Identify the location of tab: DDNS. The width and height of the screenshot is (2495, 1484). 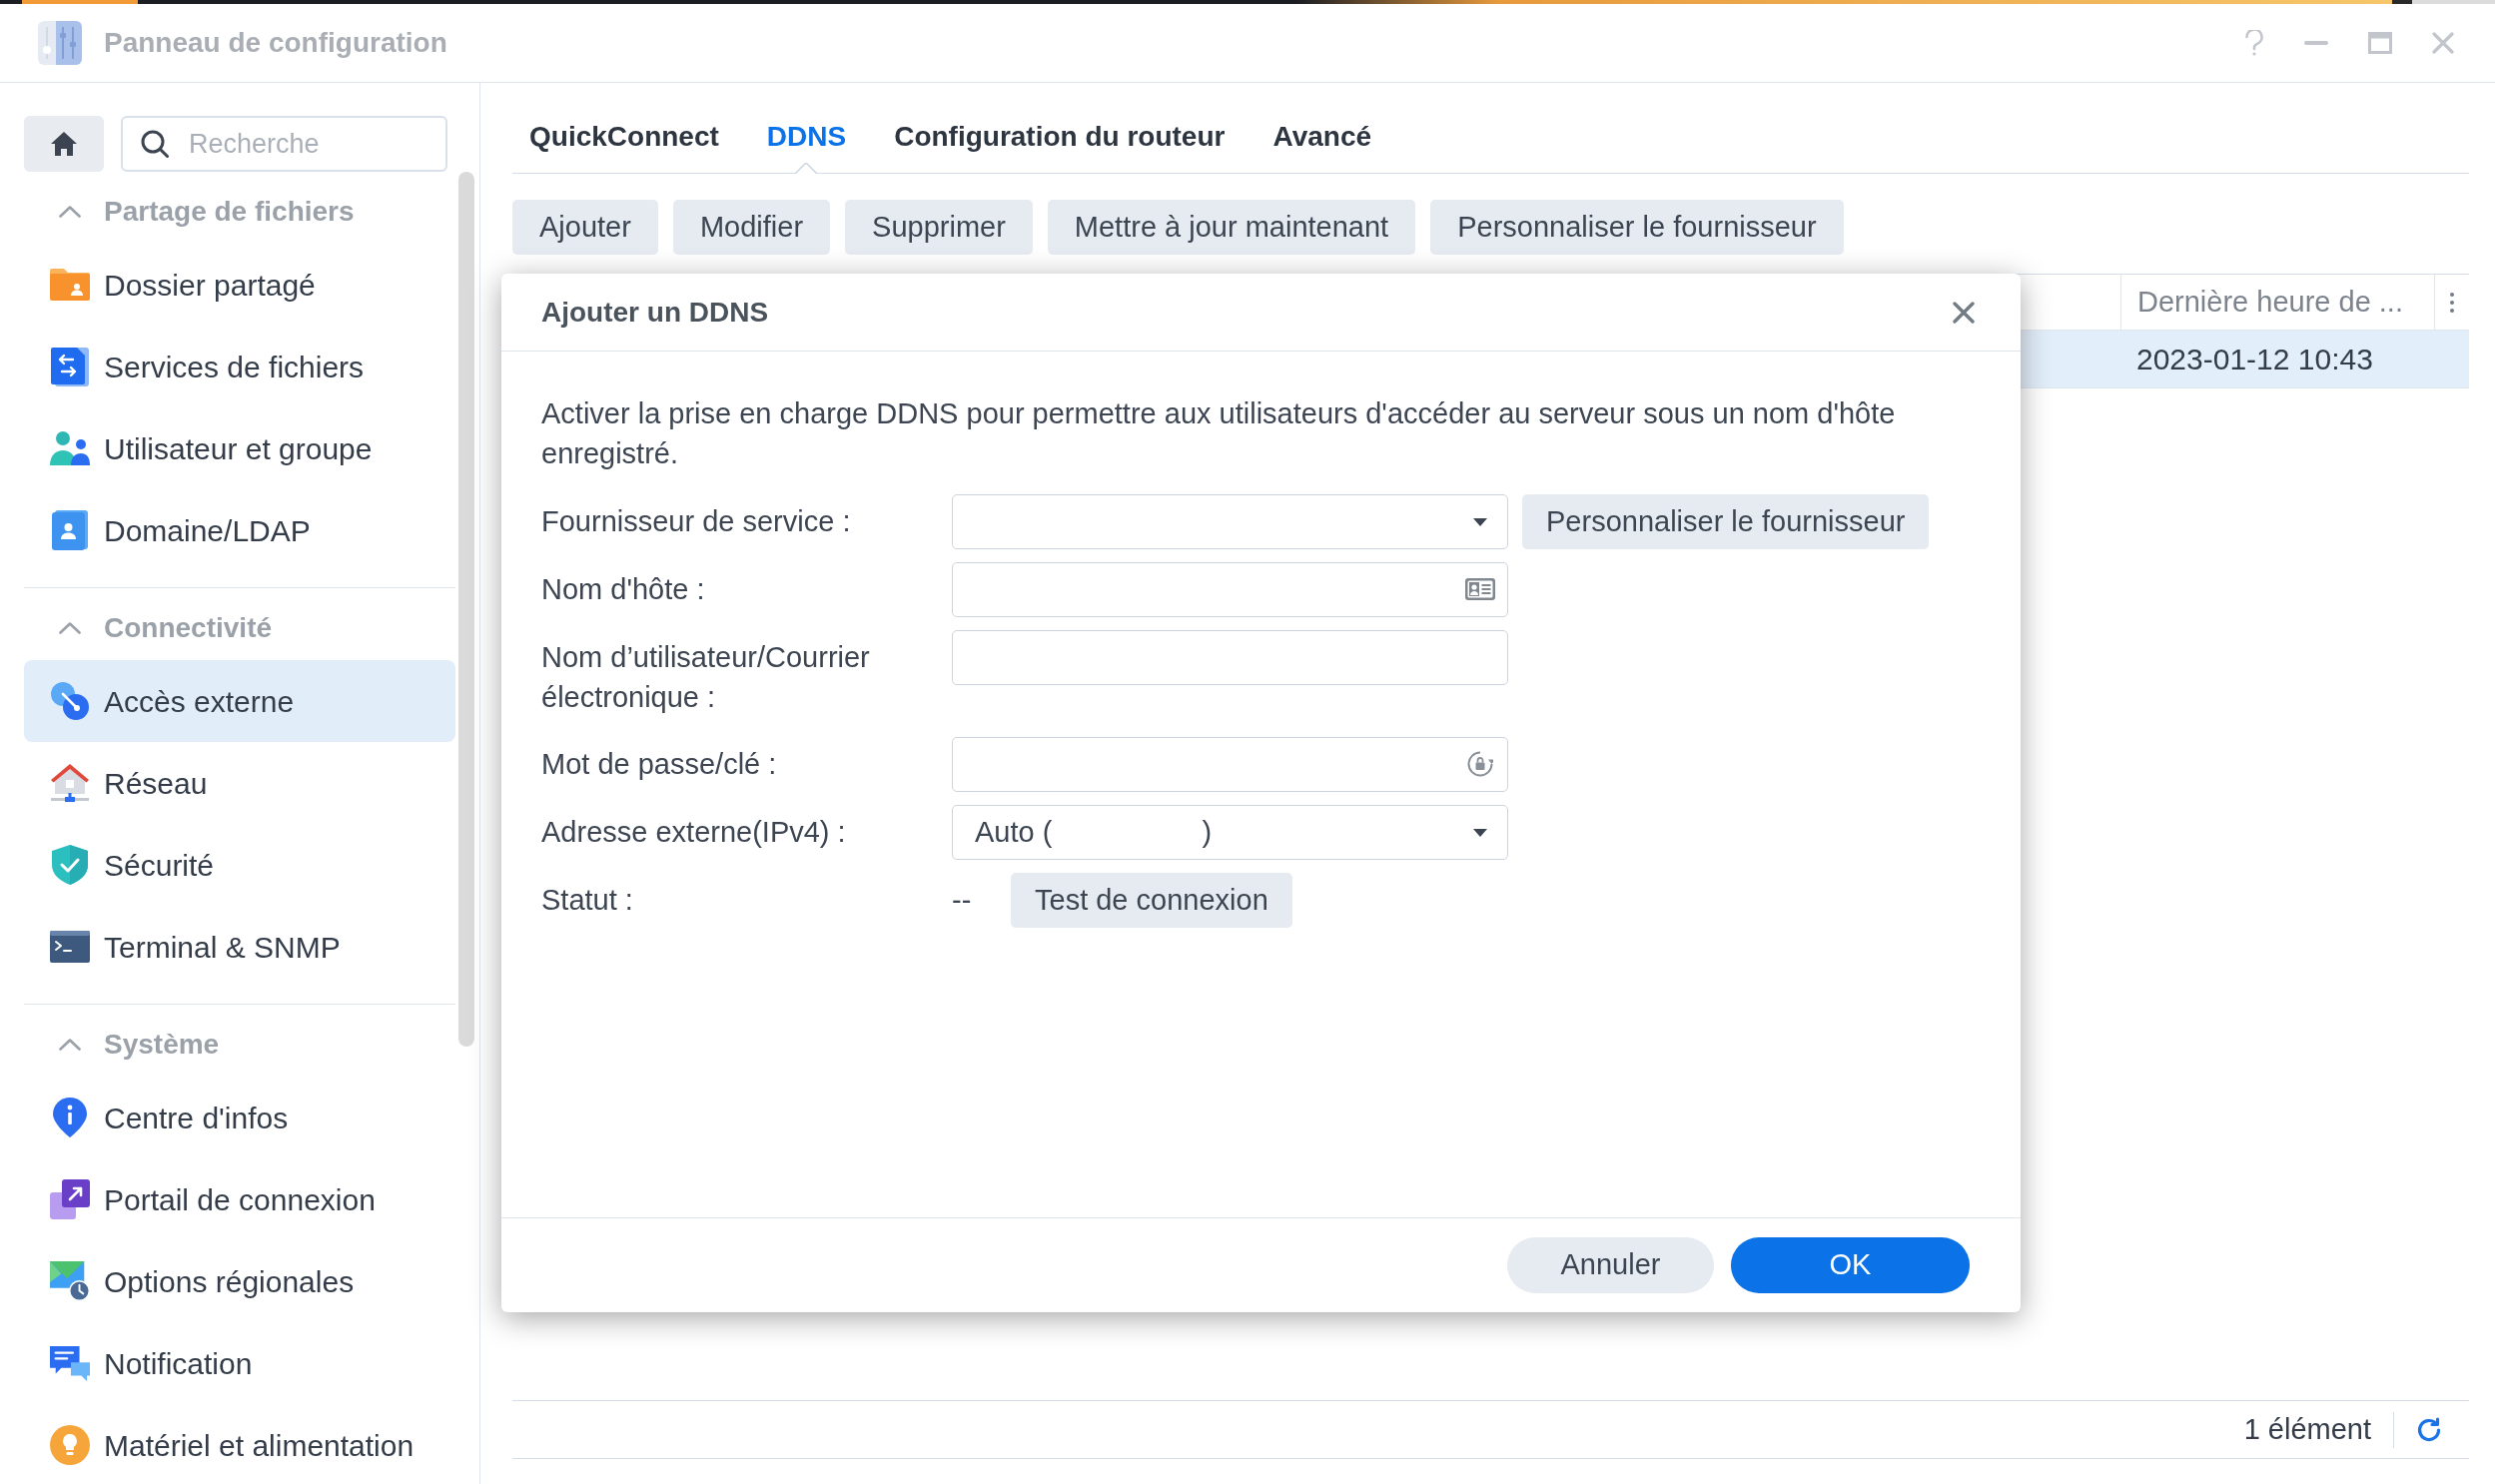
(807, 139).